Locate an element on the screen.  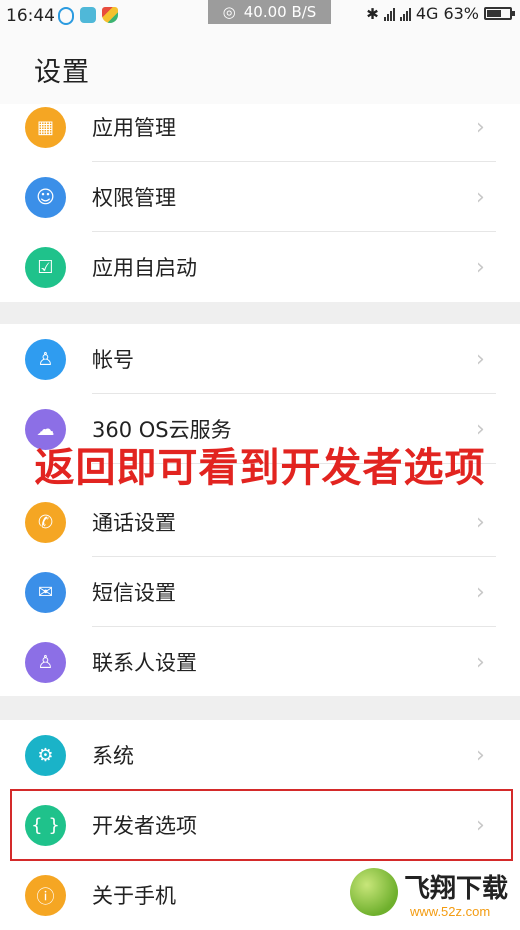
row-label: 帐号 is located at coordinates (113, 360).